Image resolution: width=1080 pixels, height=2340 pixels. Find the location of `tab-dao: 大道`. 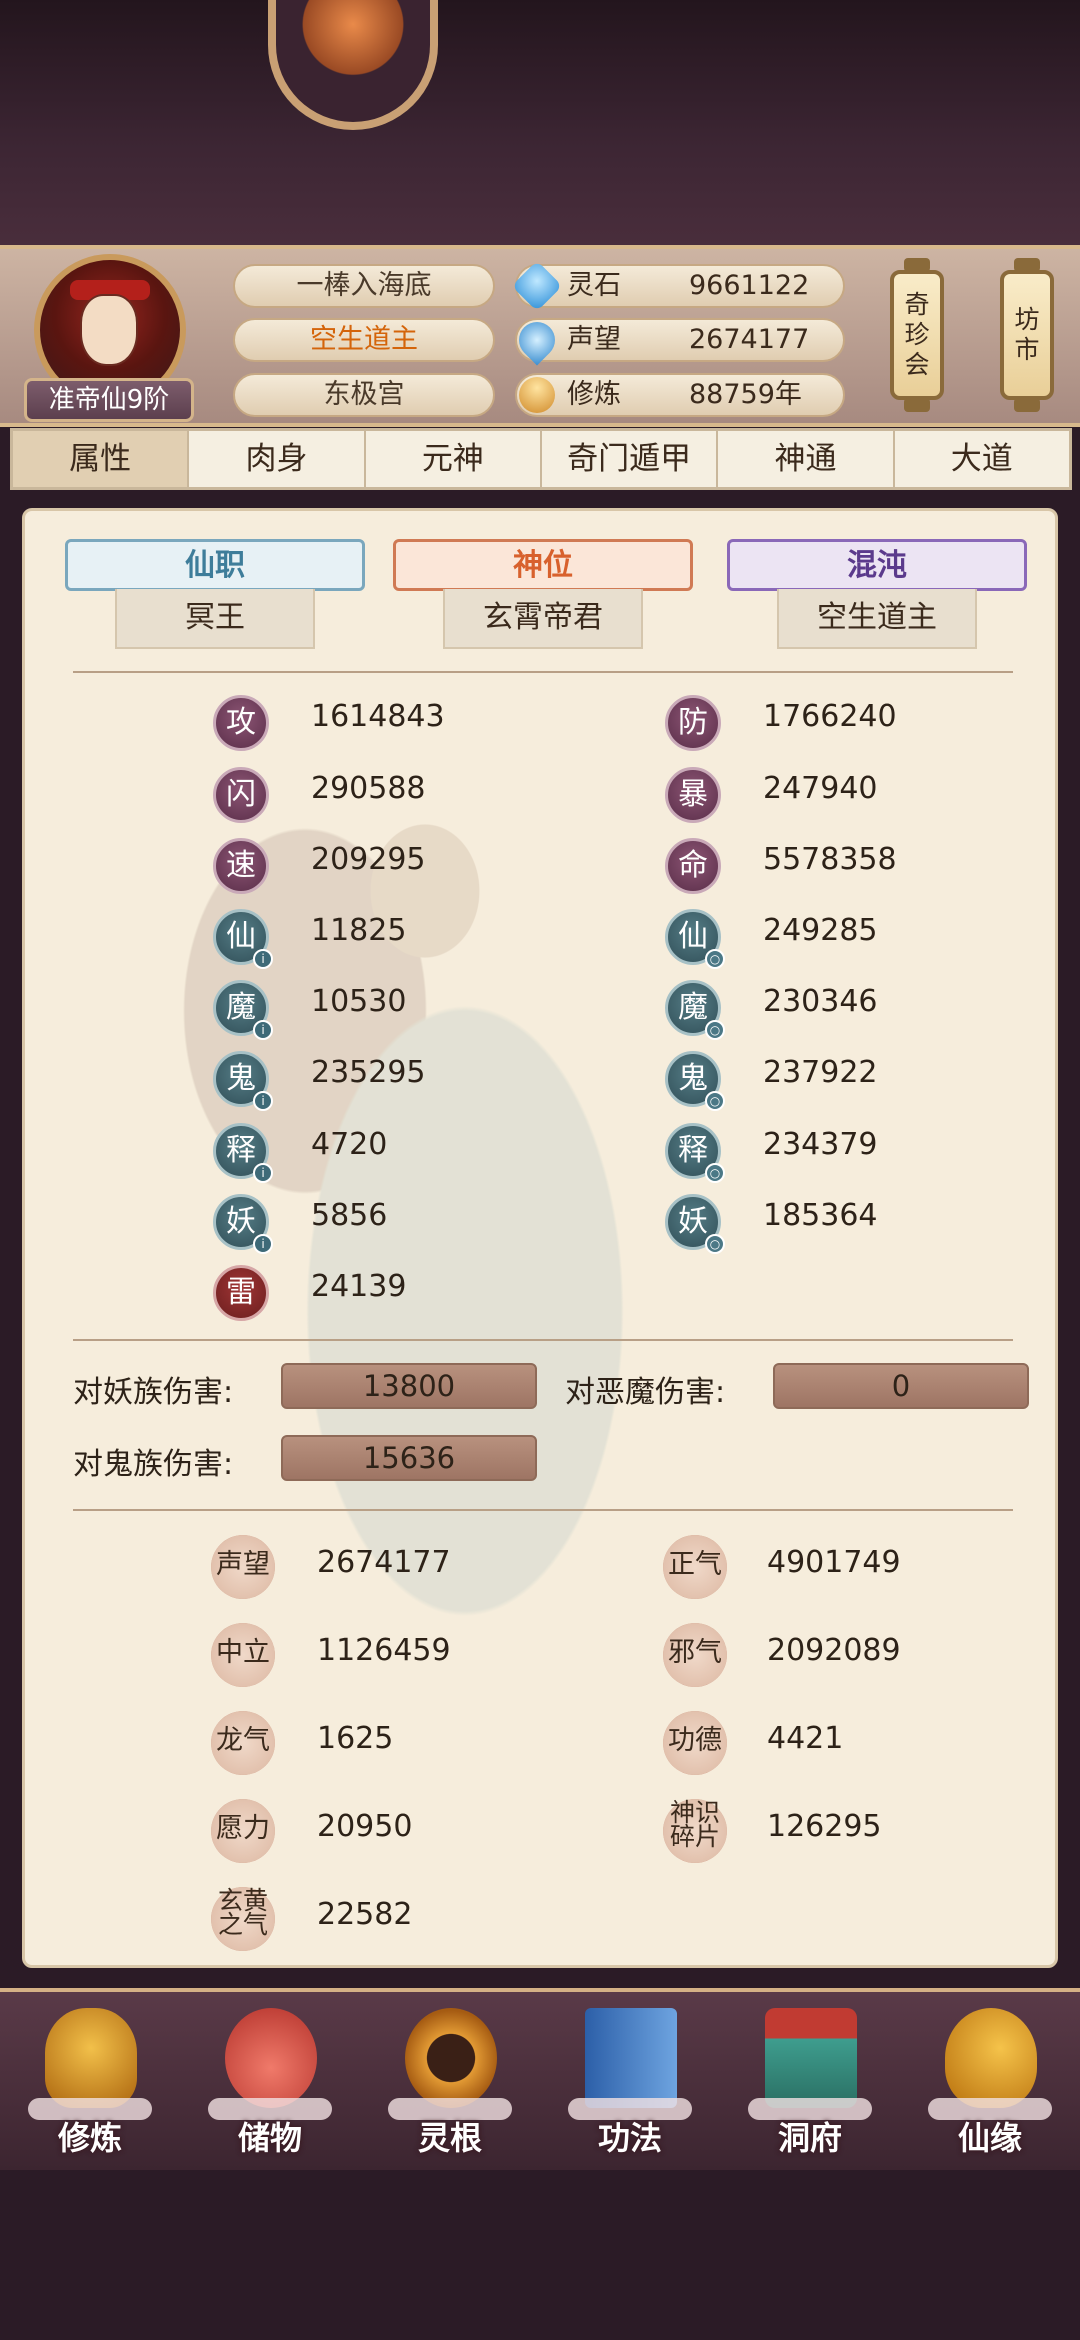

tab-dao: 大道 is located at coordinates (982, 459).